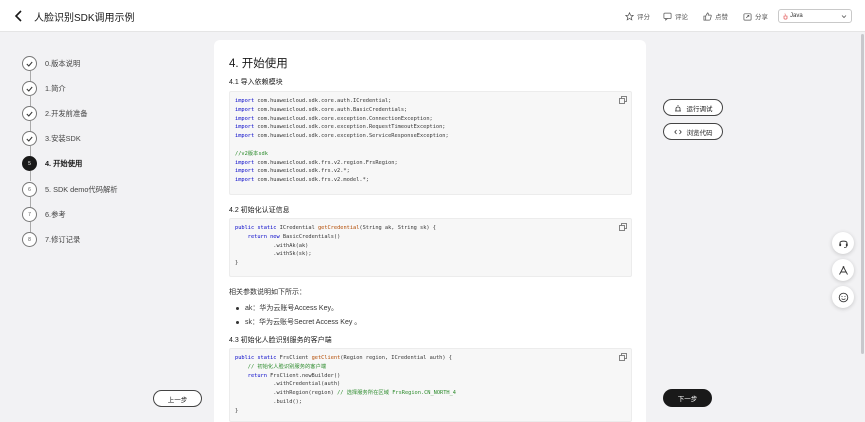 This screenshot has height=422, width=865. I want to click on step-item-7: 8 7.修订记录, so click(51, 239).